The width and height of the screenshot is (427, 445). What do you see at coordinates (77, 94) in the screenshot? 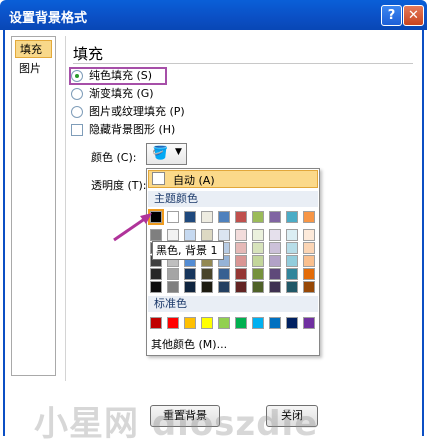
I see `gradient-fill-radio` at bounding box center [77, 94].